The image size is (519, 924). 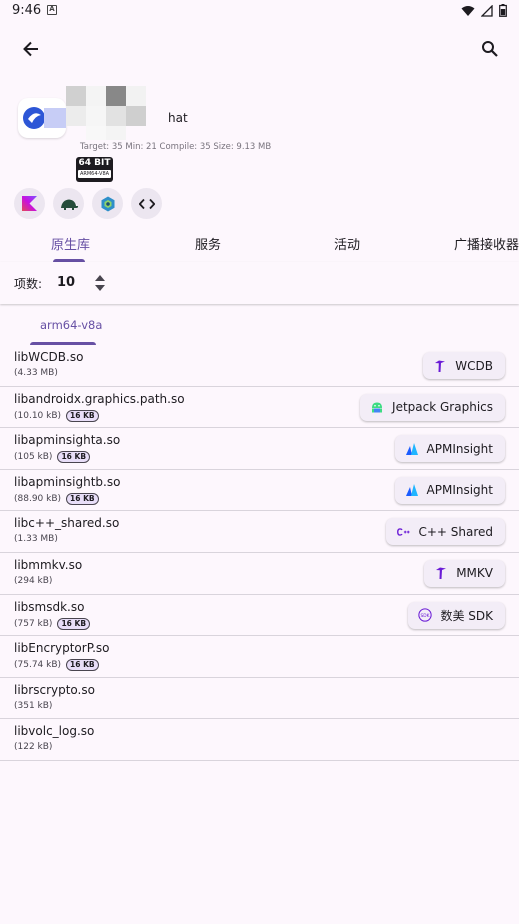 I want to click on library-row: libEncryptorP.so (75.74 kB) 16 KB, so click(x=259, y=657).